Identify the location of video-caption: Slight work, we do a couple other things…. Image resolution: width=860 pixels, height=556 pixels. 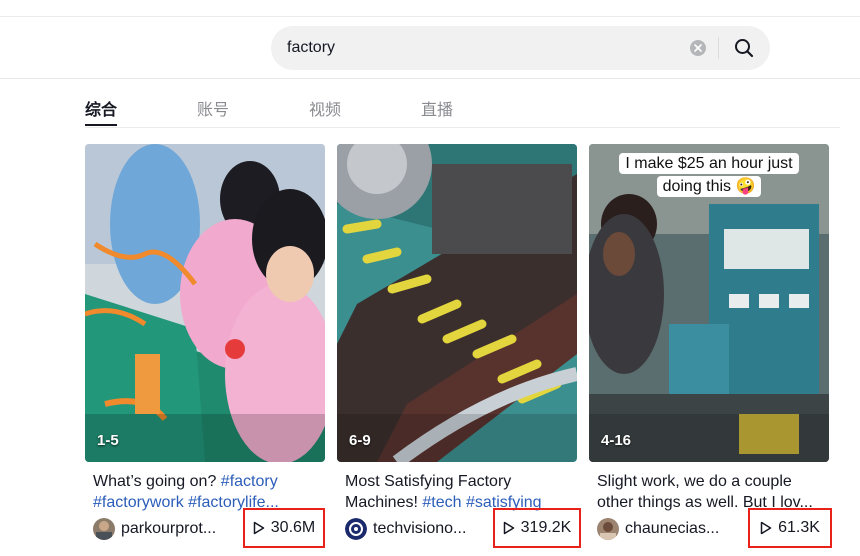
(710, 492).